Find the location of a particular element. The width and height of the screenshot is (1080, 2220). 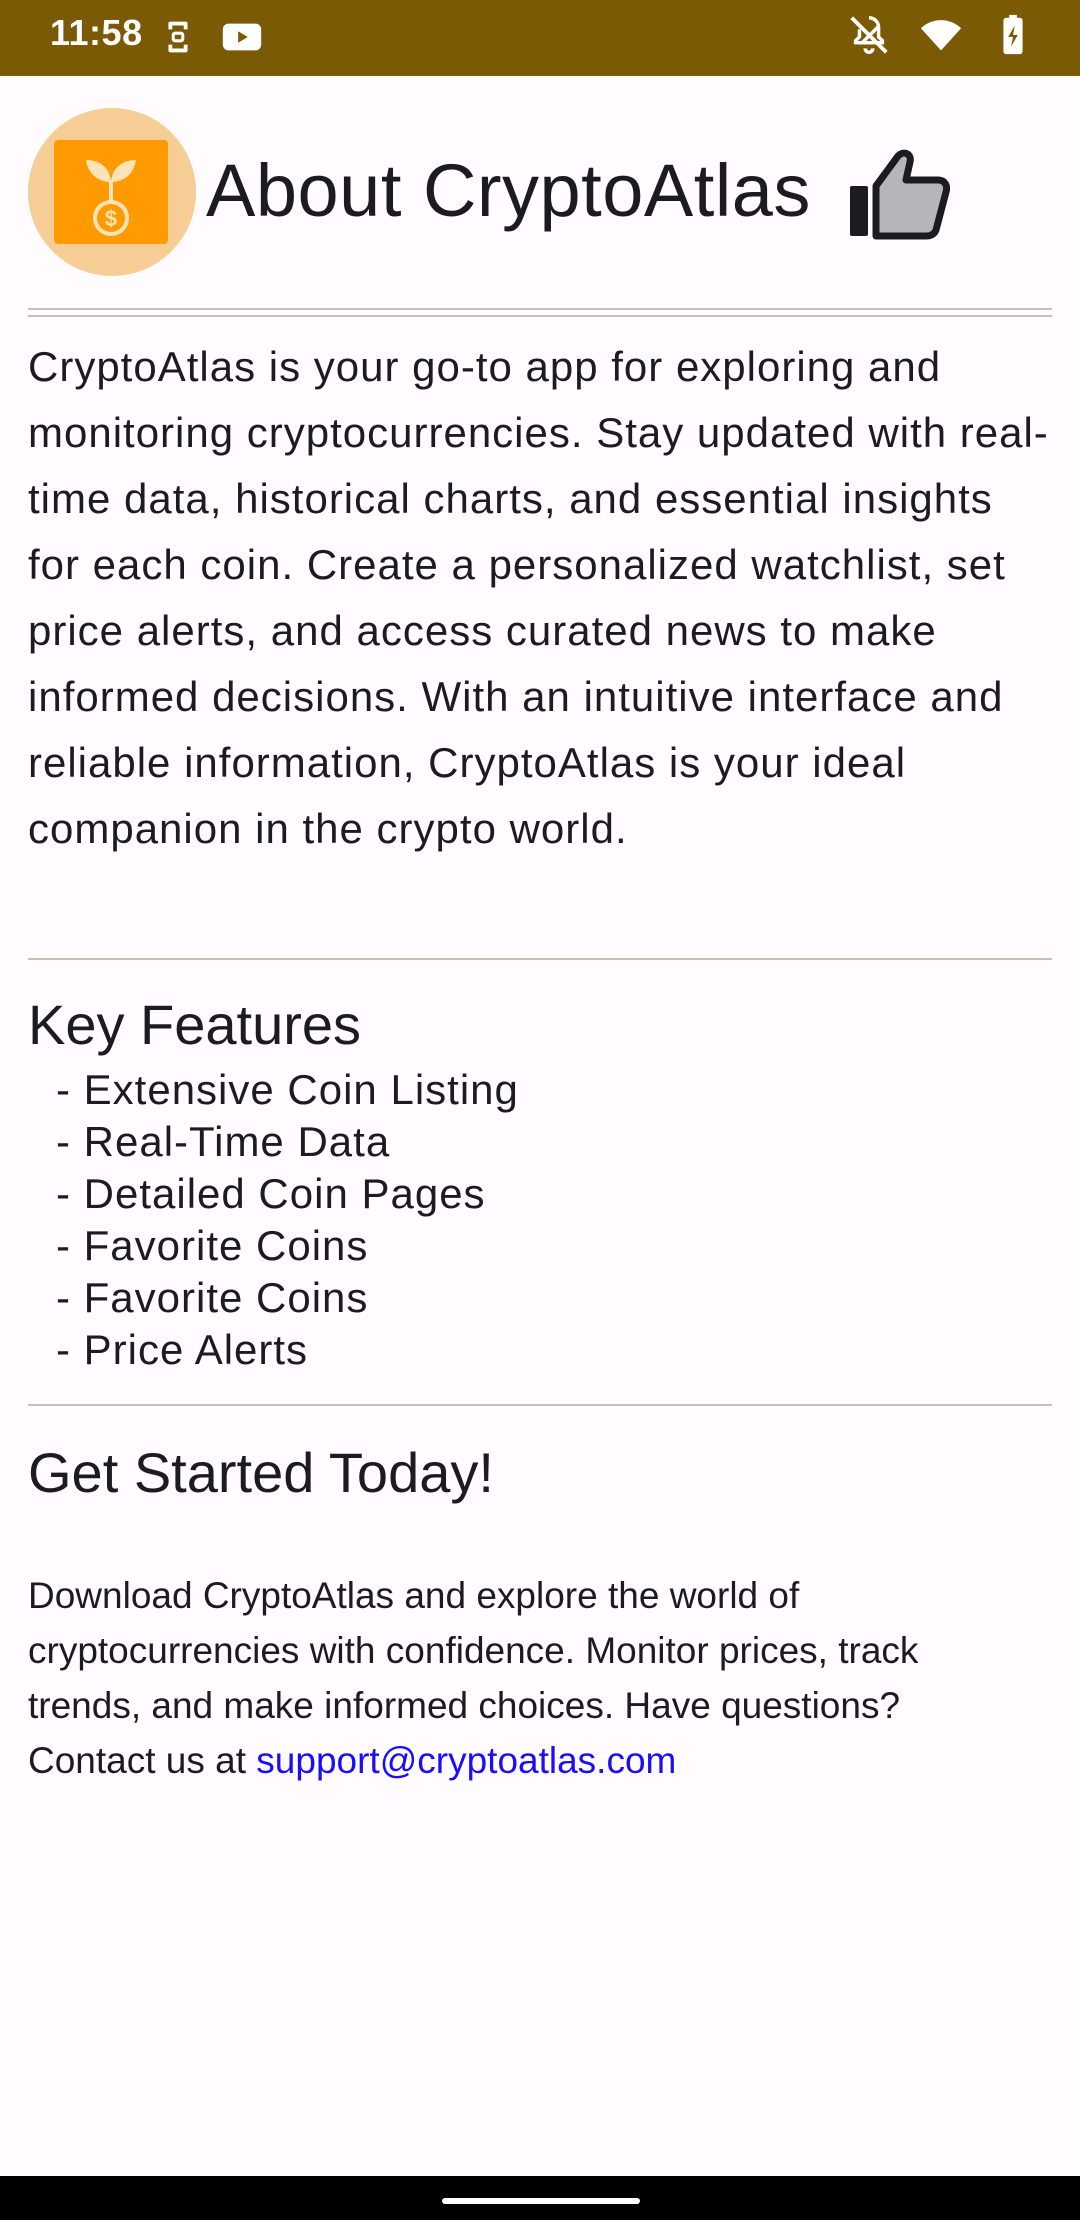

support-email-link: support@cryptoatlas.com is located at coordinates (466, 1760).